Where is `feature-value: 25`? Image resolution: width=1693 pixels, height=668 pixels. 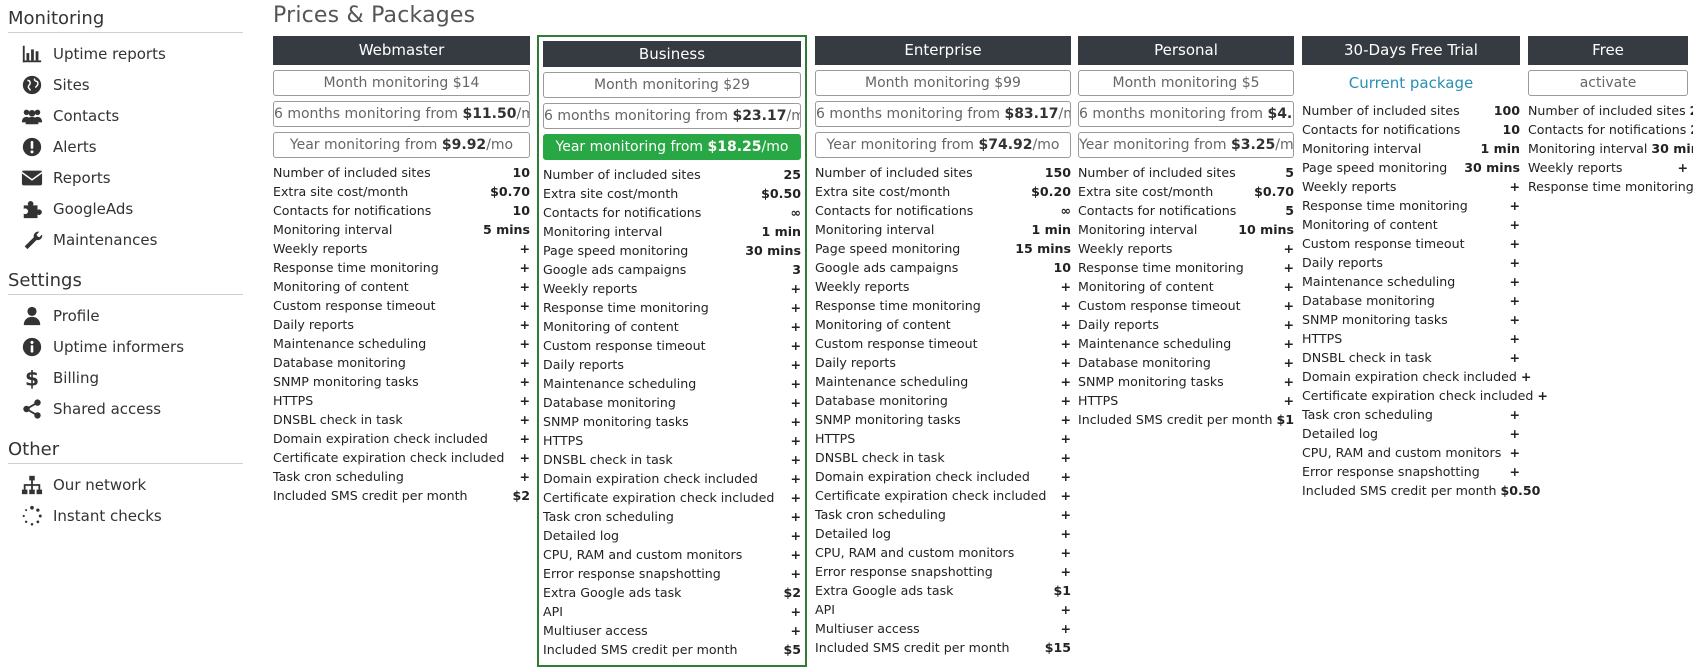 feature-value: 25 is located at coordinates (792, 174).